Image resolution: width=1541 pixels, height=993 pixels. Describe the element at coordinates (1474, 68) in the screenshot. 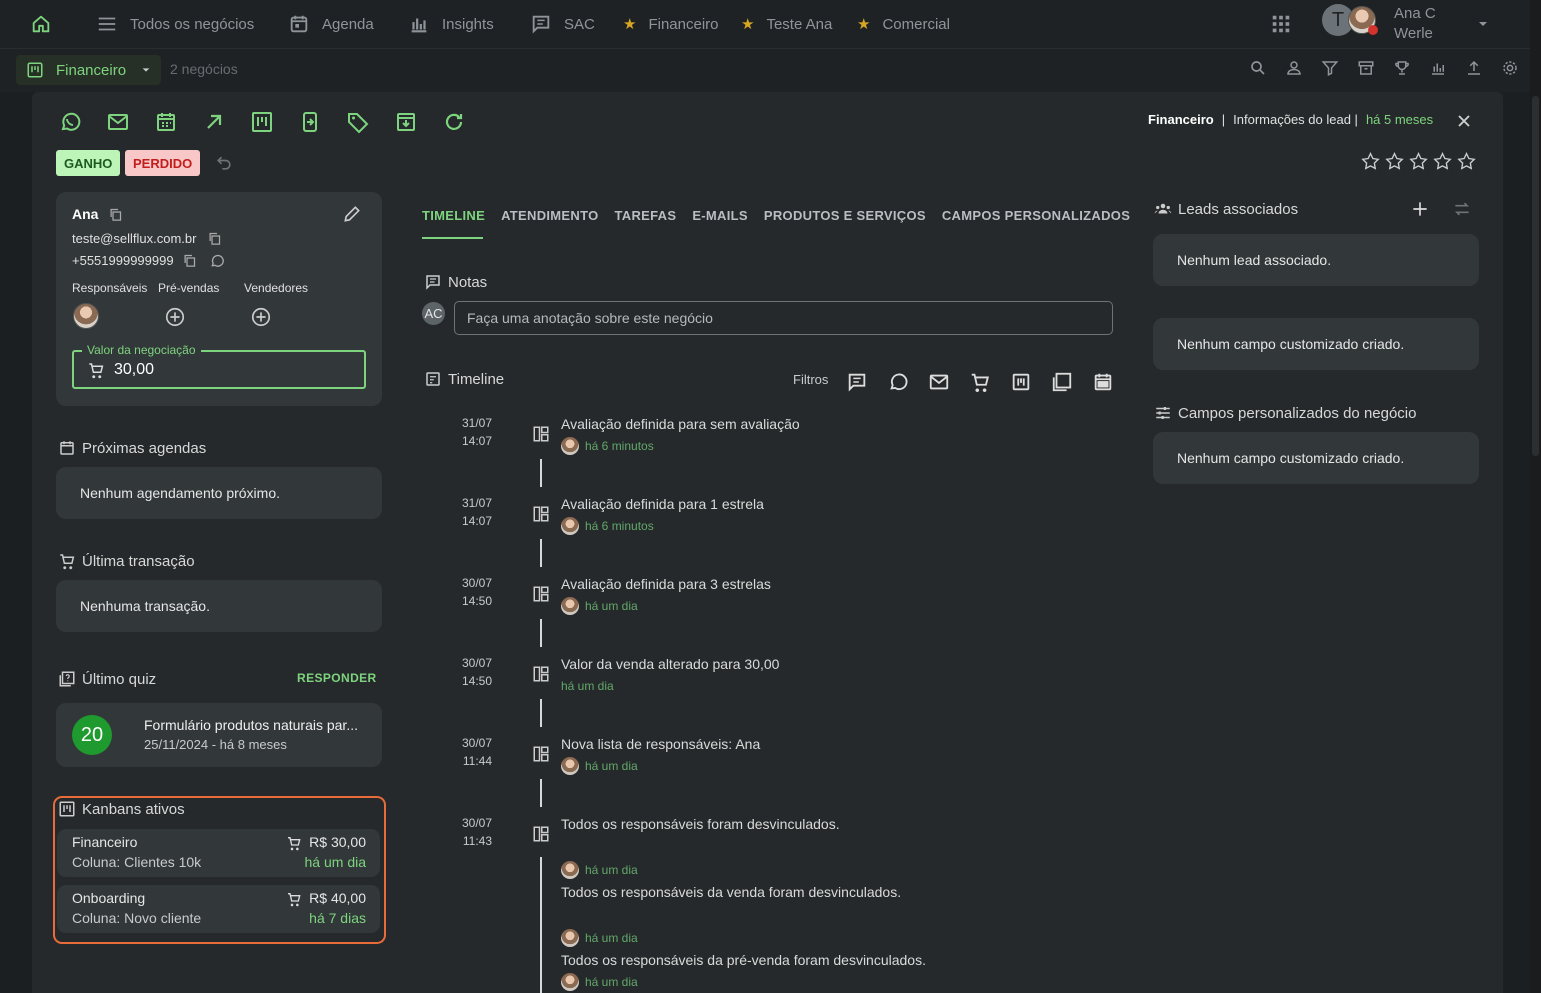

I see `export-icon` at that location.